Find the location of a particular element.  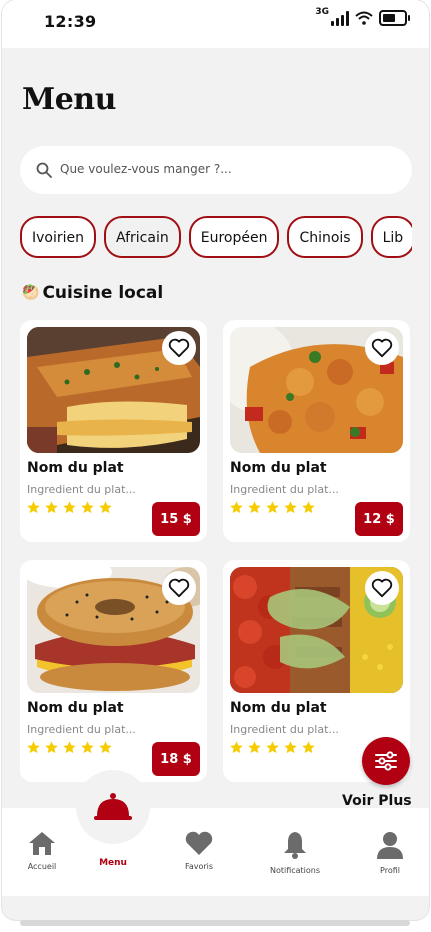

tab-profil: Profil is located at coordinates (389, 852).